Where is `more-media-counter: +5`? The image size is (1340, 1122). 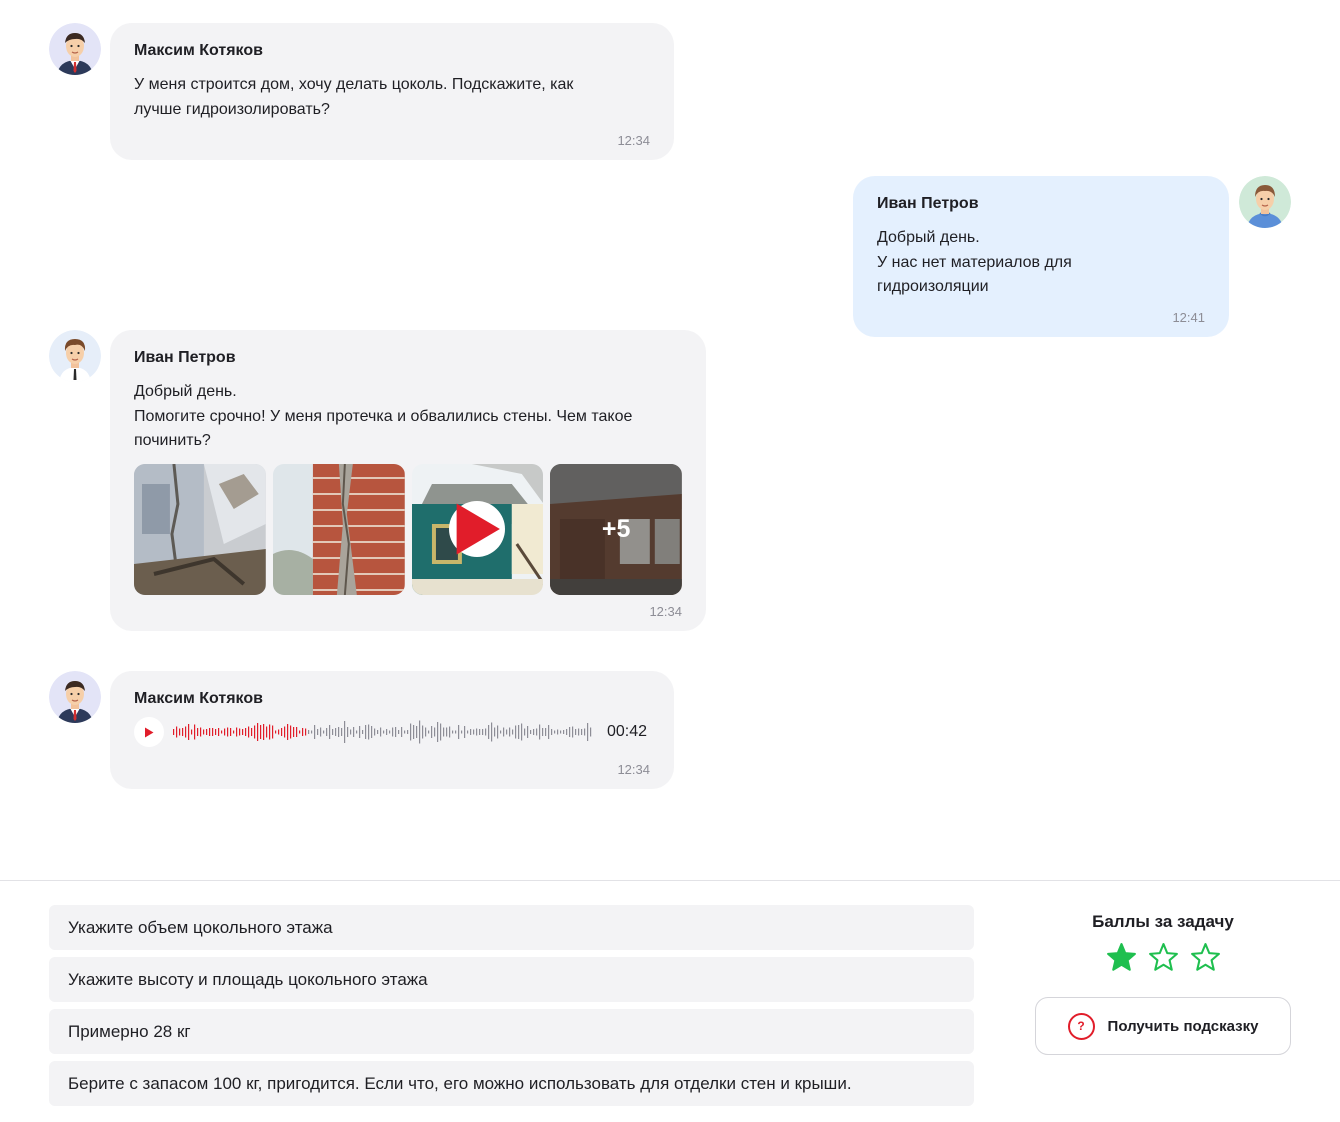 more-media-counter: +5 is located at coordinates (616, 528).